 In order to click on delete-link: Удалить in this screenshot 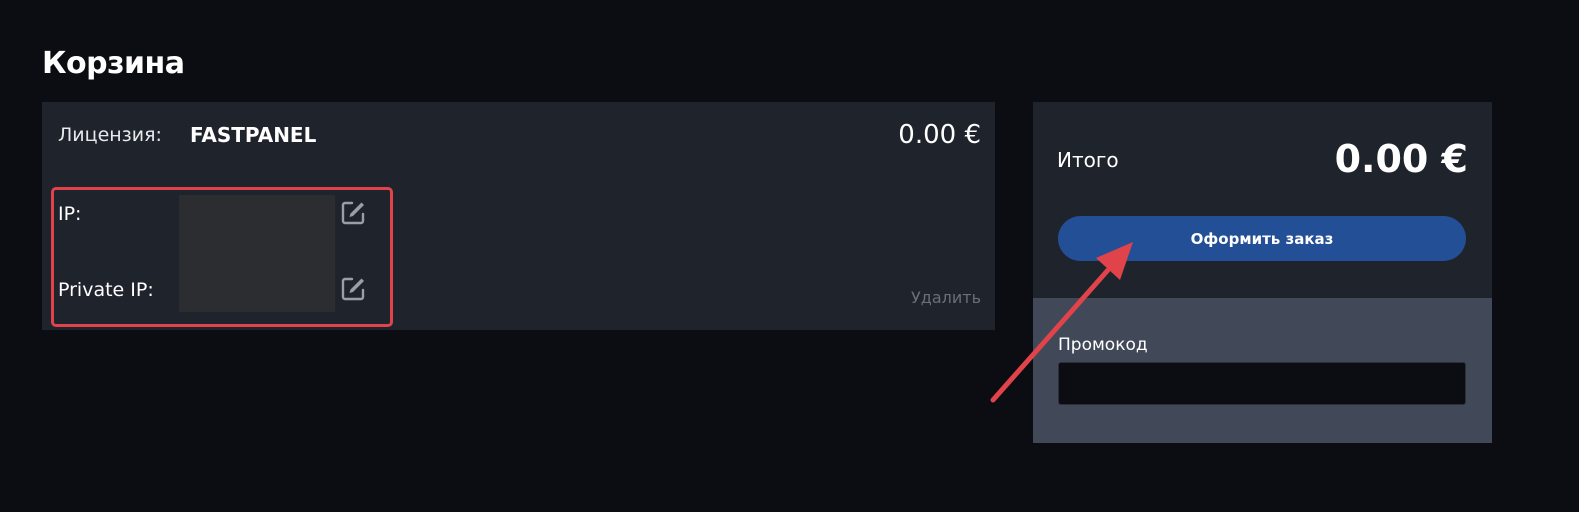, I will do `click(946, 297)`.